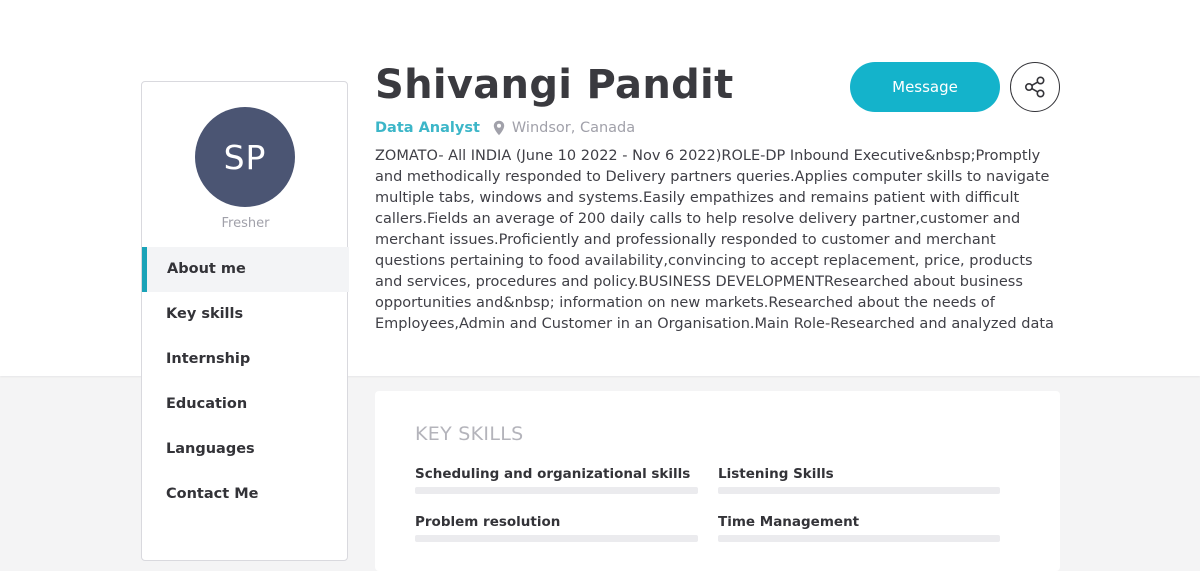 This screenshot has height=571, width=1200. Describe the element at coordinates (245, 269) in the screenshot. I see `nav-item-about-me: About me` at that location.